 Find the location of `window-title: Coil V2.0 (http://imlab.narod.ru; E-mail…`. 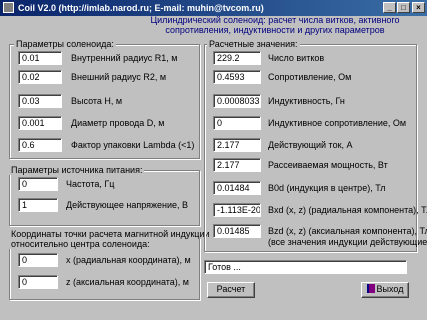

window-title: Coil V2.0 (http://imlab.narod.ru; E-mail… is located at coordinates (141, 8).